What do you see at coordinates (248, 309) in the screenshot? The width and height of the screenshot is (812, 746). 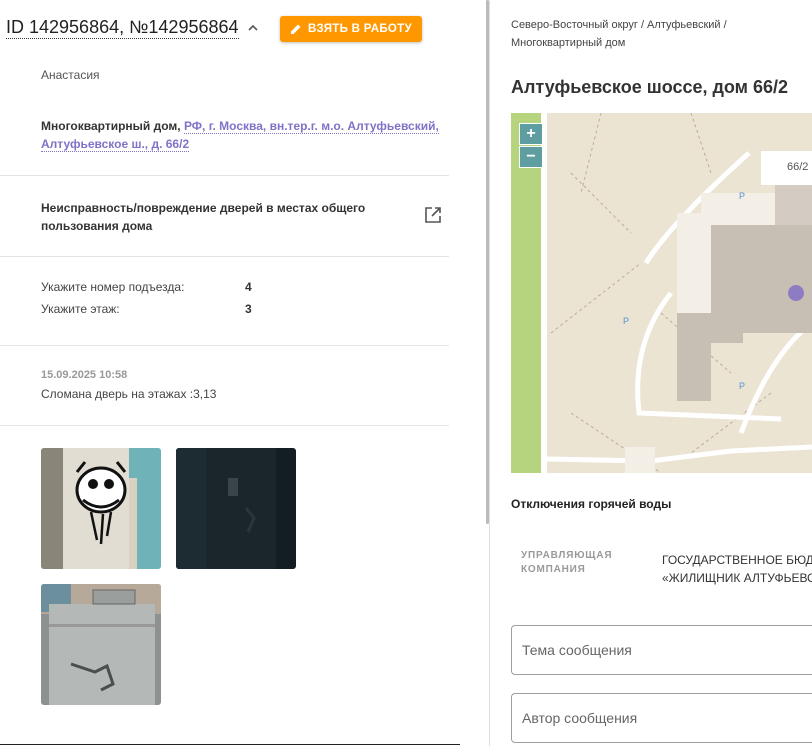 I see `field-value-floor: 3` at bounding box center [248, 309].